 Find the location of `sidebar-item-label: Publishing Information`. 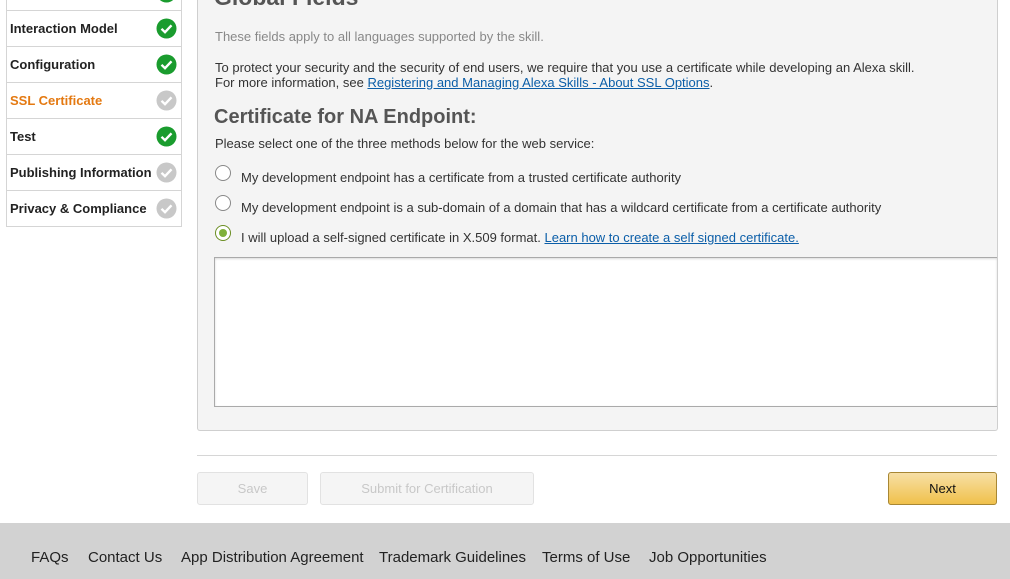

sidebar-item-label: Publishing Information is located at coordinates (81, 172).